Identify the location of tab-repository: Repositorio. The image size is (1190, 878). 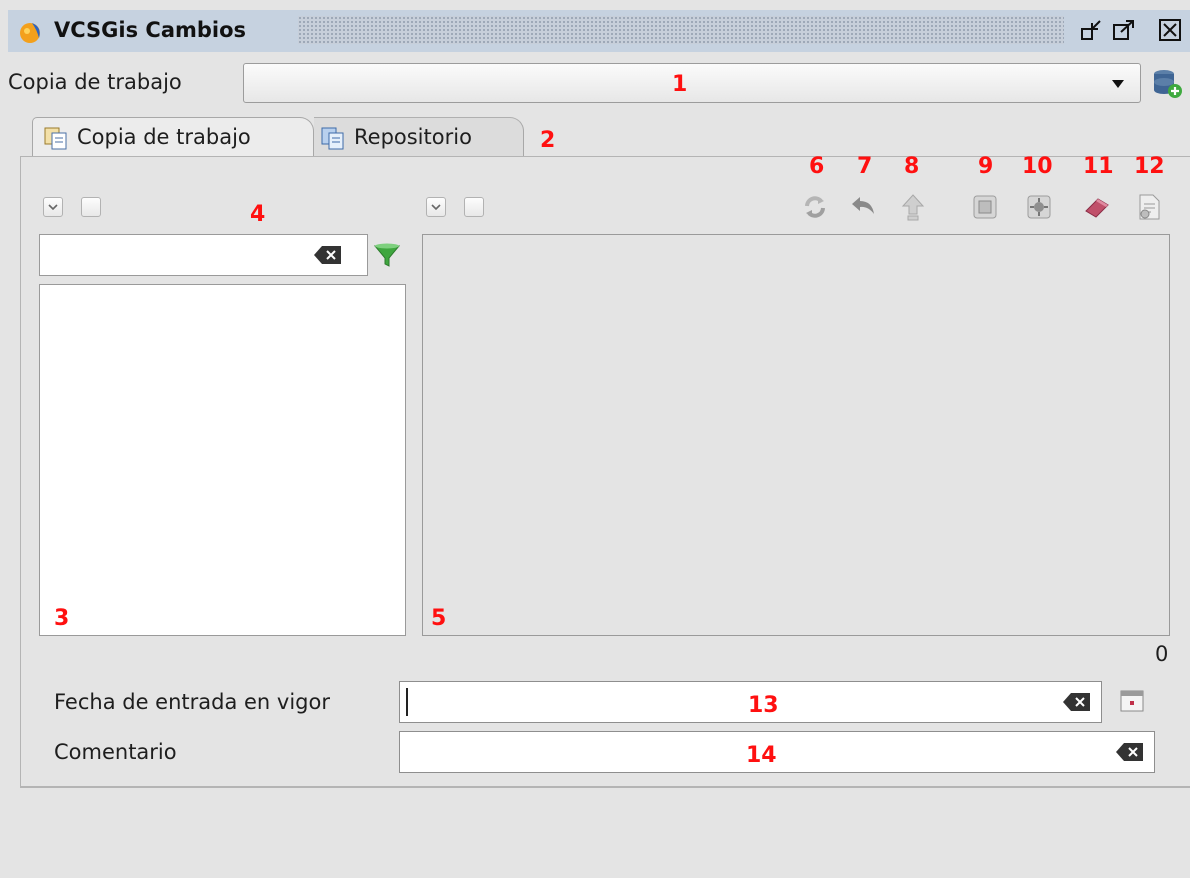
(419, 137).